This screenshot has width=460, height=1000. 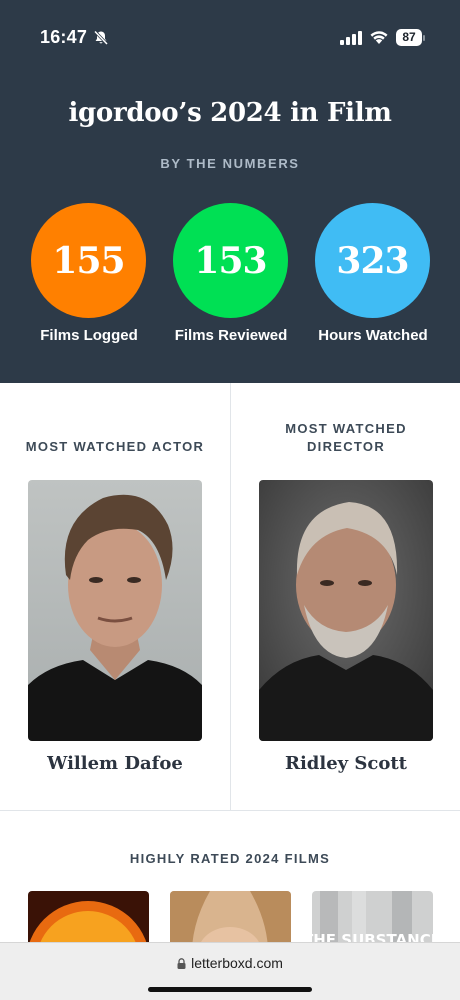 I want to click on director-portrait, so click(x=346, y=610).